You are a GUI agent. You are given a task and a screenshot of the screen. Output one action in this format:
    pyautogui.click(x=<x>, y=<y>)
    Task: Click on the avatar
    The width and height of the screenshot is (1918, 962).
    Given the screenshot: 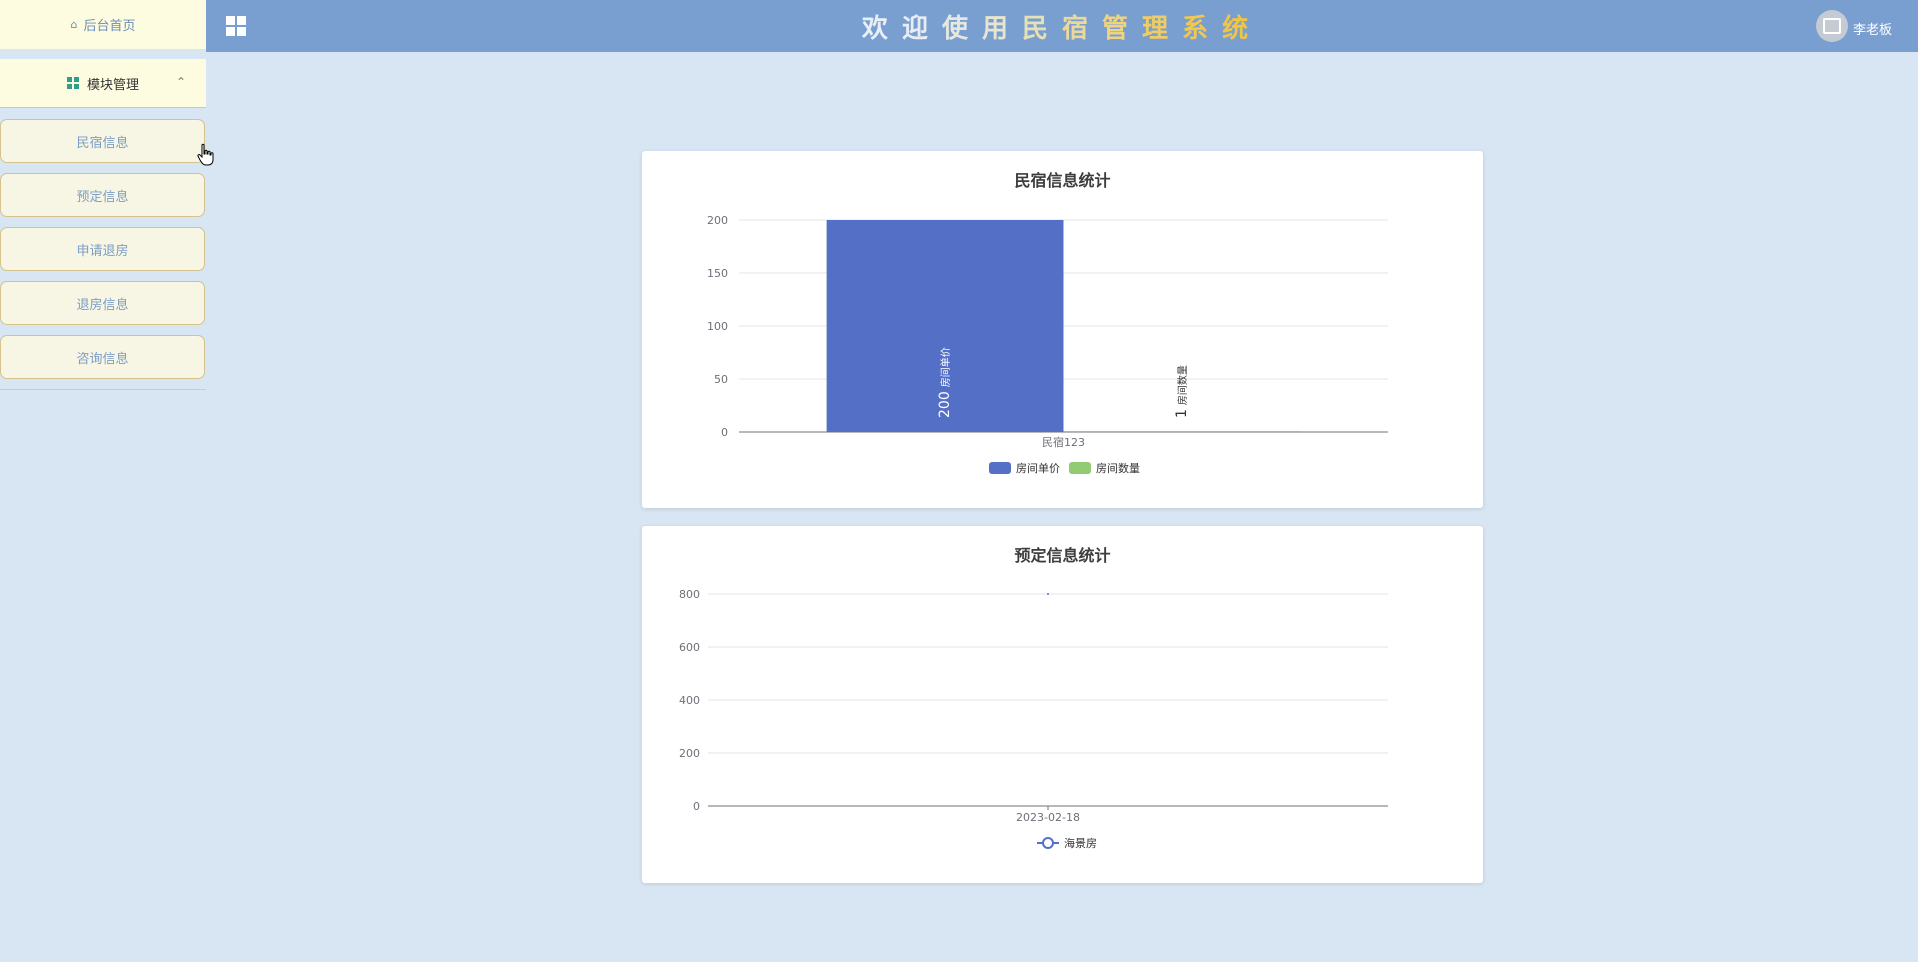 What is the action you would take?
    pyautogui.click(x=1832, y=26)
    